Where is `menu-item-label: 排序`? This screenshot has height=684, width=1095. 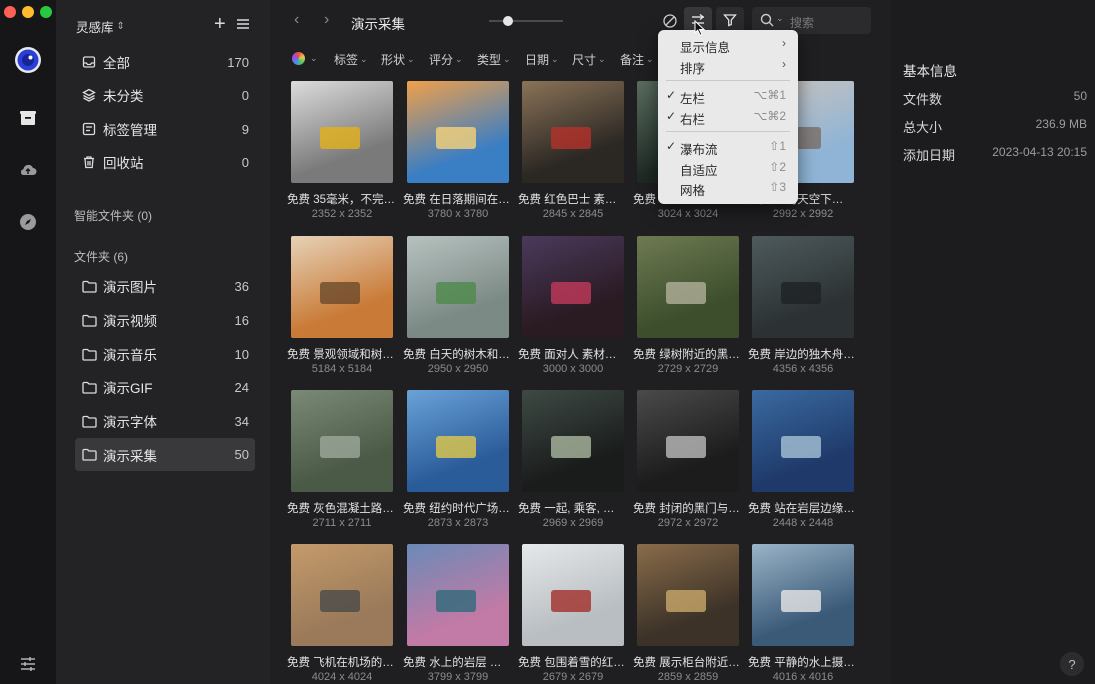
menu-item-label: 排序 is located at coordinates (693, 69).